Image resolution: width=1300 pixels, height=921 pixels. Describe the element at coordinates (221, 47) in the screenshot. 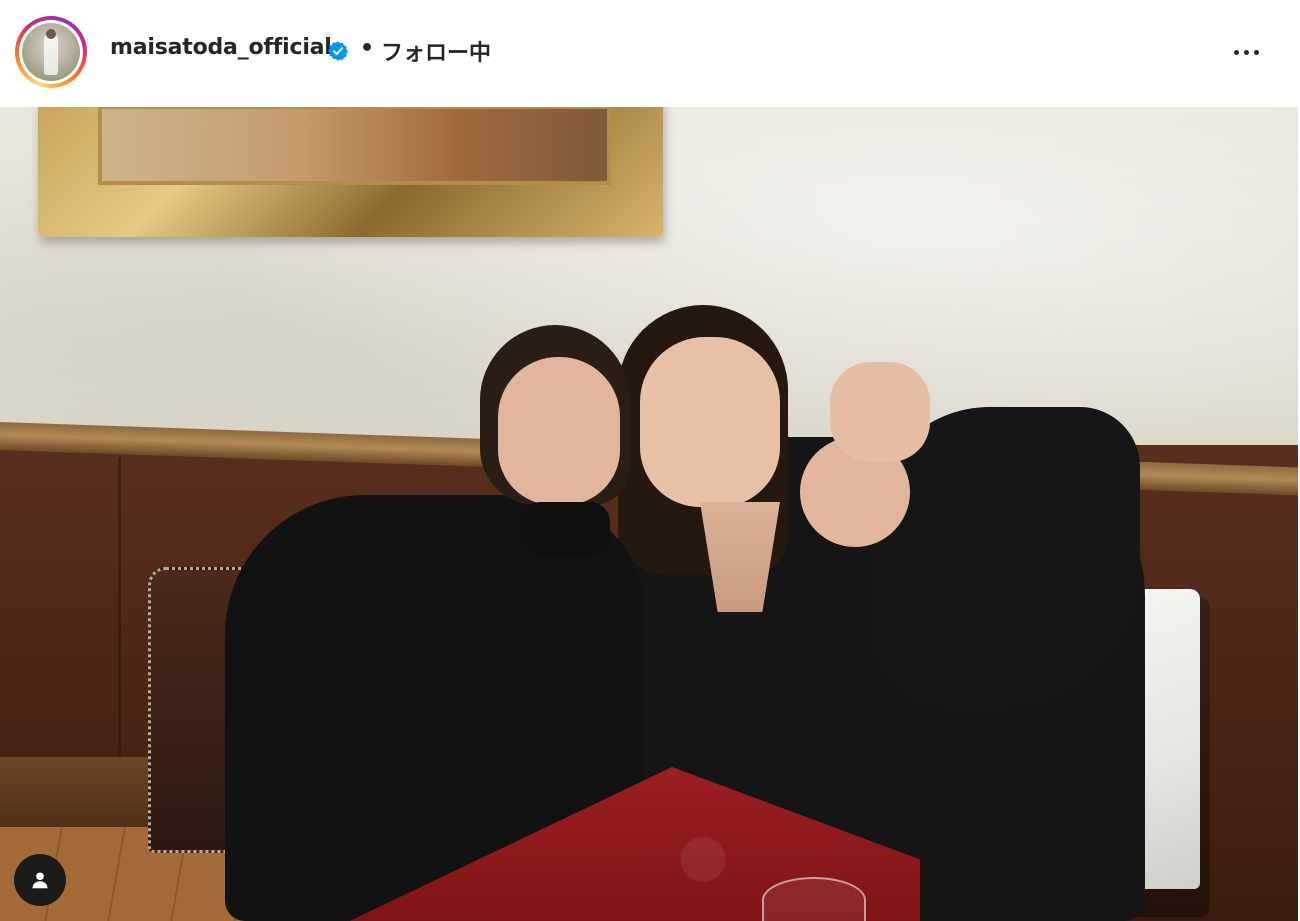

I see `username-link: maisatoda_official` at that location.